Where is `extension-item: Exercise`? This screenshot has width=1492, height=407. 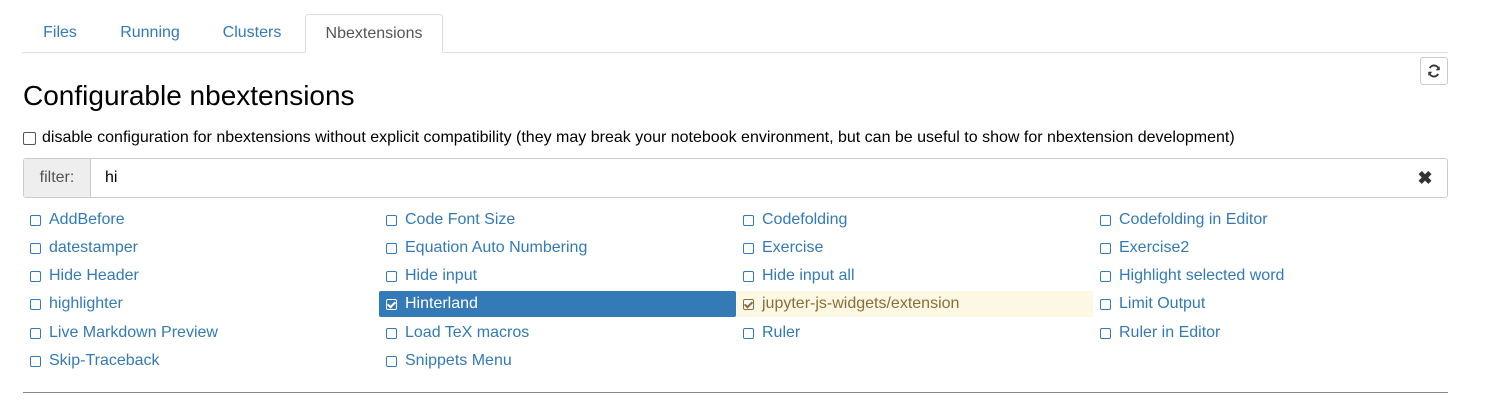
extension-item: Exercise is located at coordinates (914, 248).